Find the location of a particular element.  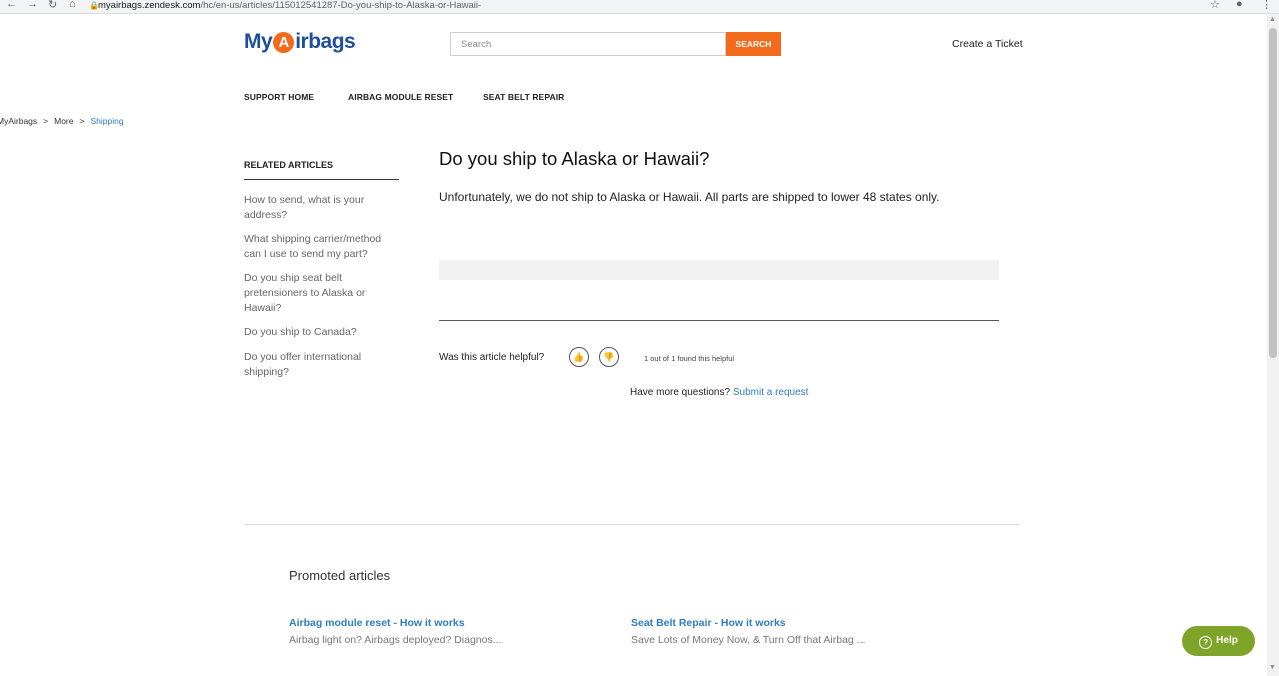

related-articles-divider is located at coordinates (321, 179).